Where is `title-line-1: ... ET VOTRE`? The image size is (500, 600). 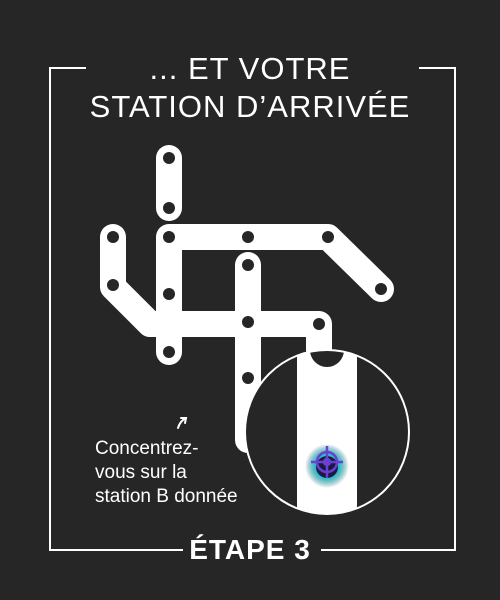 title-line-1: ... ET VOTRE is located at coordinates (250, 68).